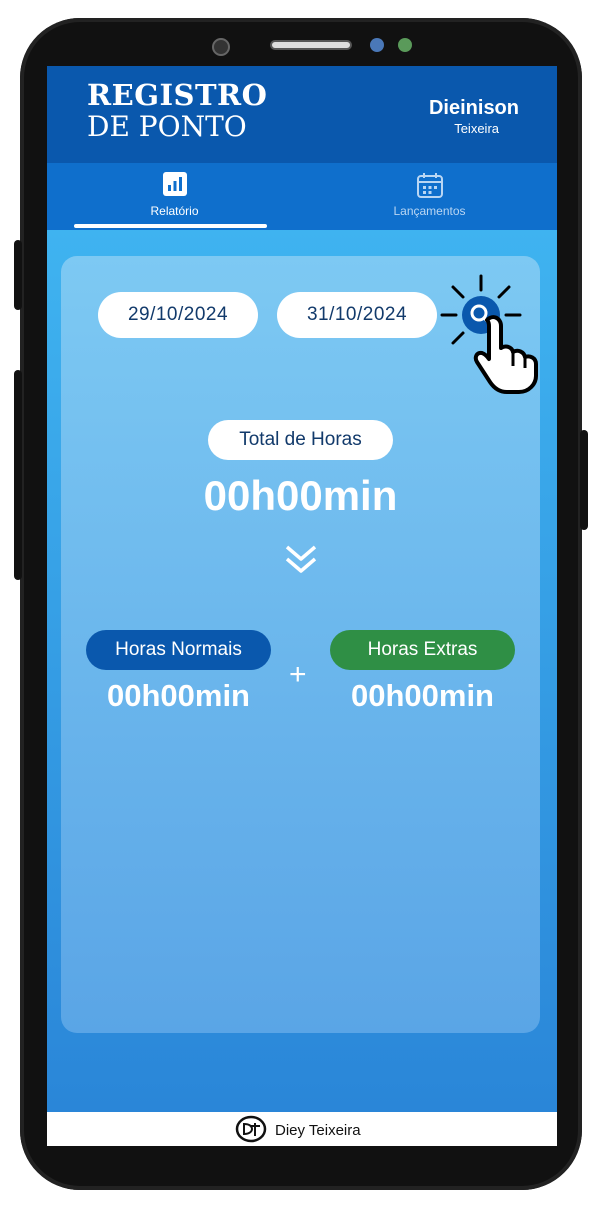 This screenshot has height=1208, width=602. What do you see at coordinates (476, 128) in the screenshot?
I see `user-last-name: Teixeira` at bounding box center [476, 128].